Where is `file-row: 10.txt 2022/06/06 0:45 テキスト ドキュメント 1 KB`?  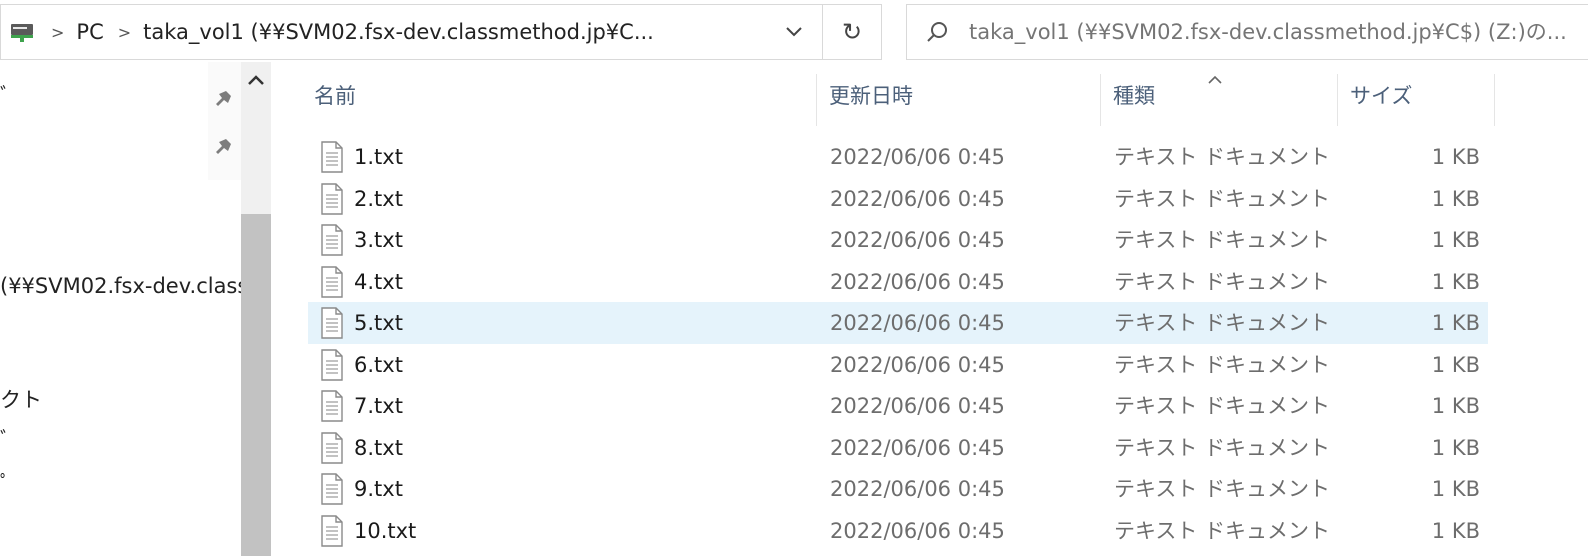 file-row: 10.txt 2022/06/06 0:45 テキスト ドキュメント 1 KB is located at coordinates (898, 531).